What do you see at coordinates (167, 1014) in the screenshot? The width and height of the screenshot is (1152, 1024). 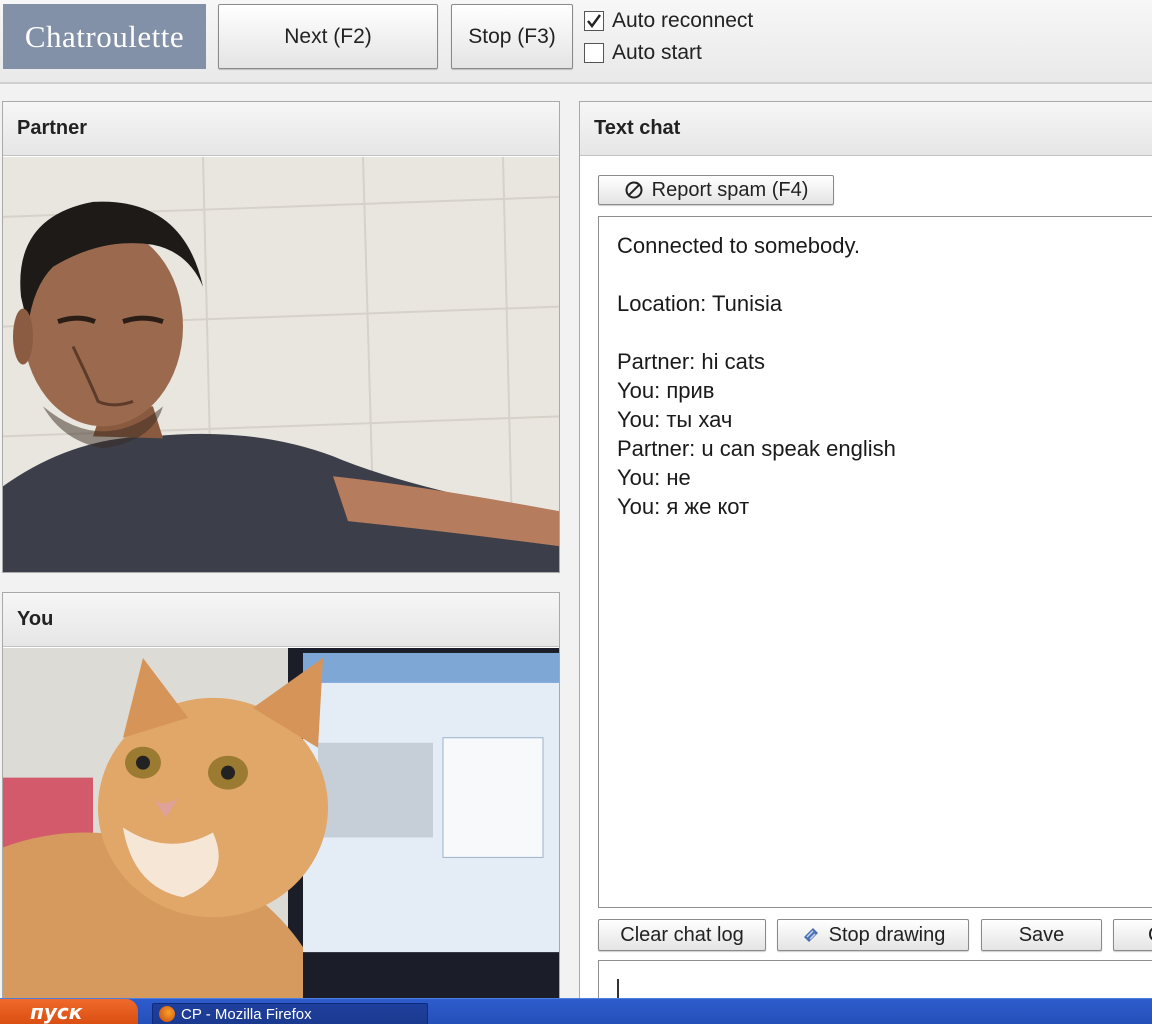 I see `firefox-icon` at bounding box center [167, 1014].